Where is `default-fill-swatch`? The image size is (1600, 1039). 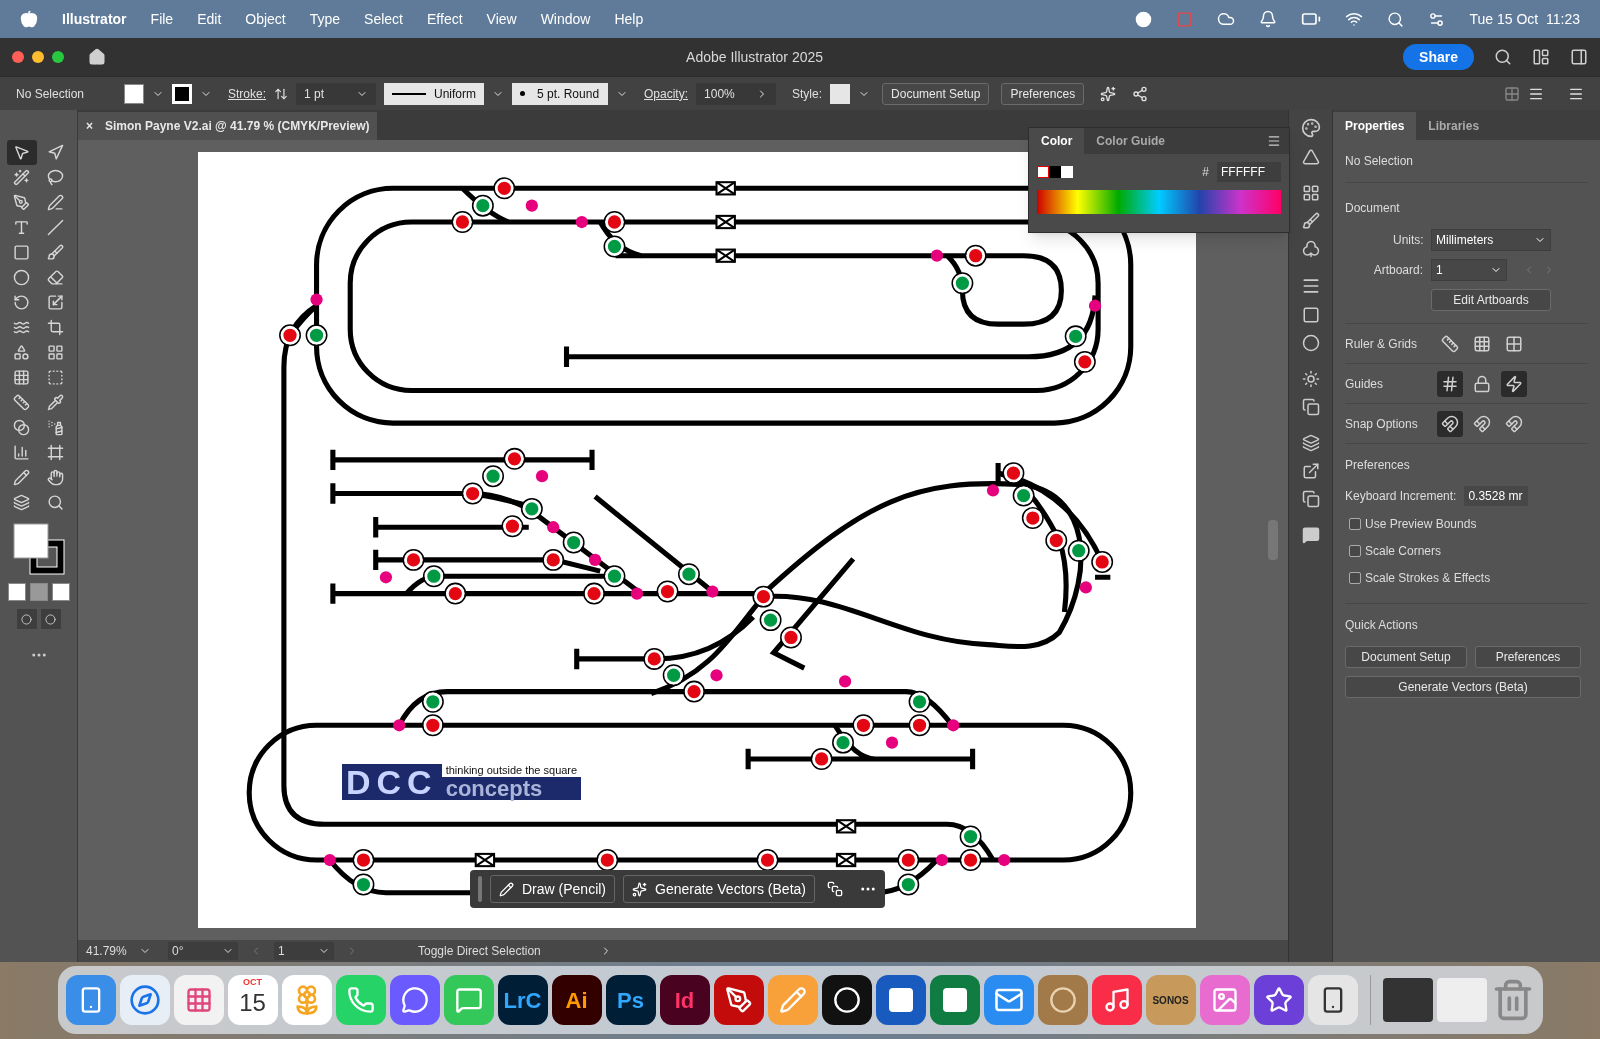
default-fill-swatch is located at coordinates (1067, 172).